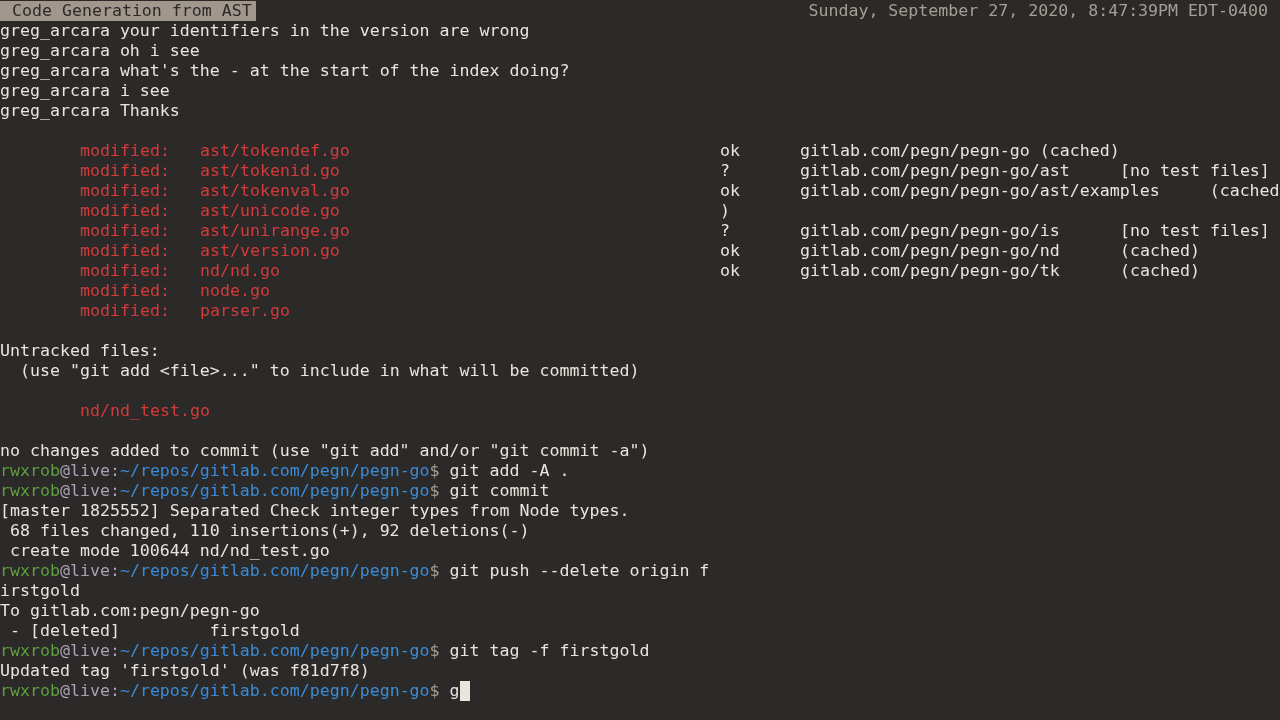 Image resolution: width=1280 pixels, height=720 pixels. What do you see at coordinates (1038, 11) in the screenshot?
I see `clock-text: Sunday, September 27, 2020, 8:47:39PM EDT-0400` at bounding box center [1038, 11].